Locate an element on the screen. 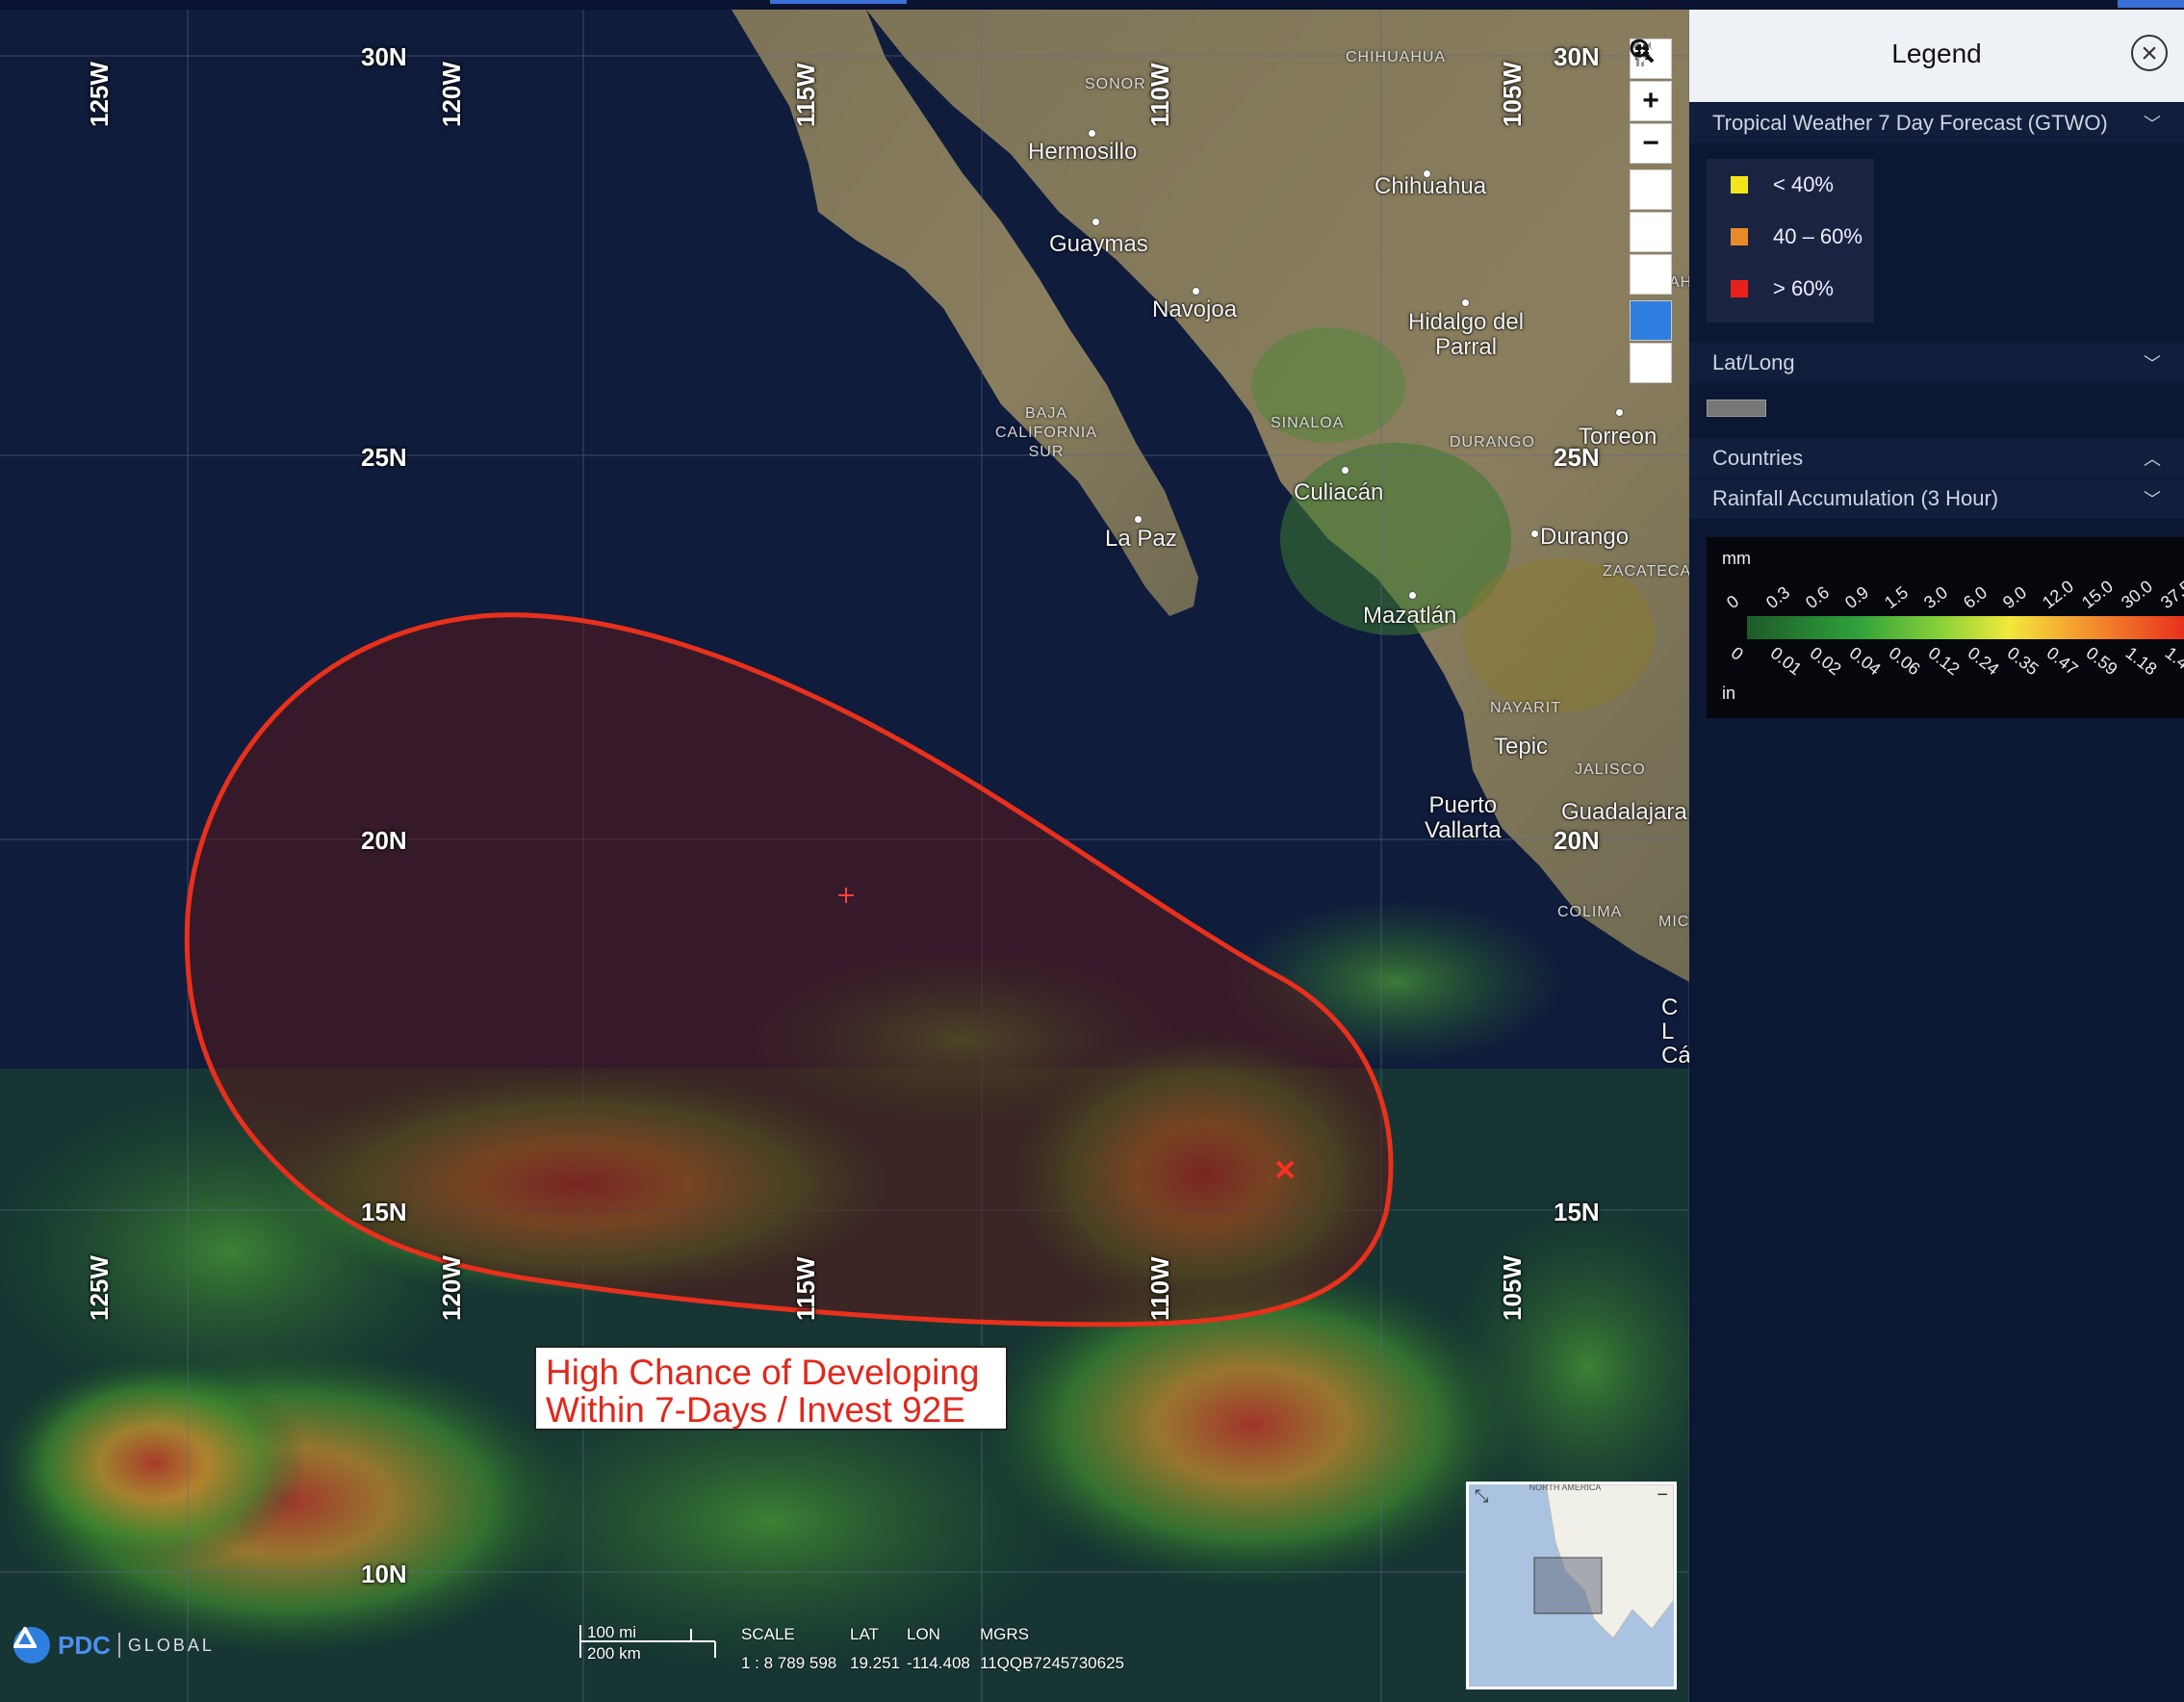 This screenshot has width=2184, height=1702. place-guadalajara: Guadalajara is located at coordinates (1624, 812).